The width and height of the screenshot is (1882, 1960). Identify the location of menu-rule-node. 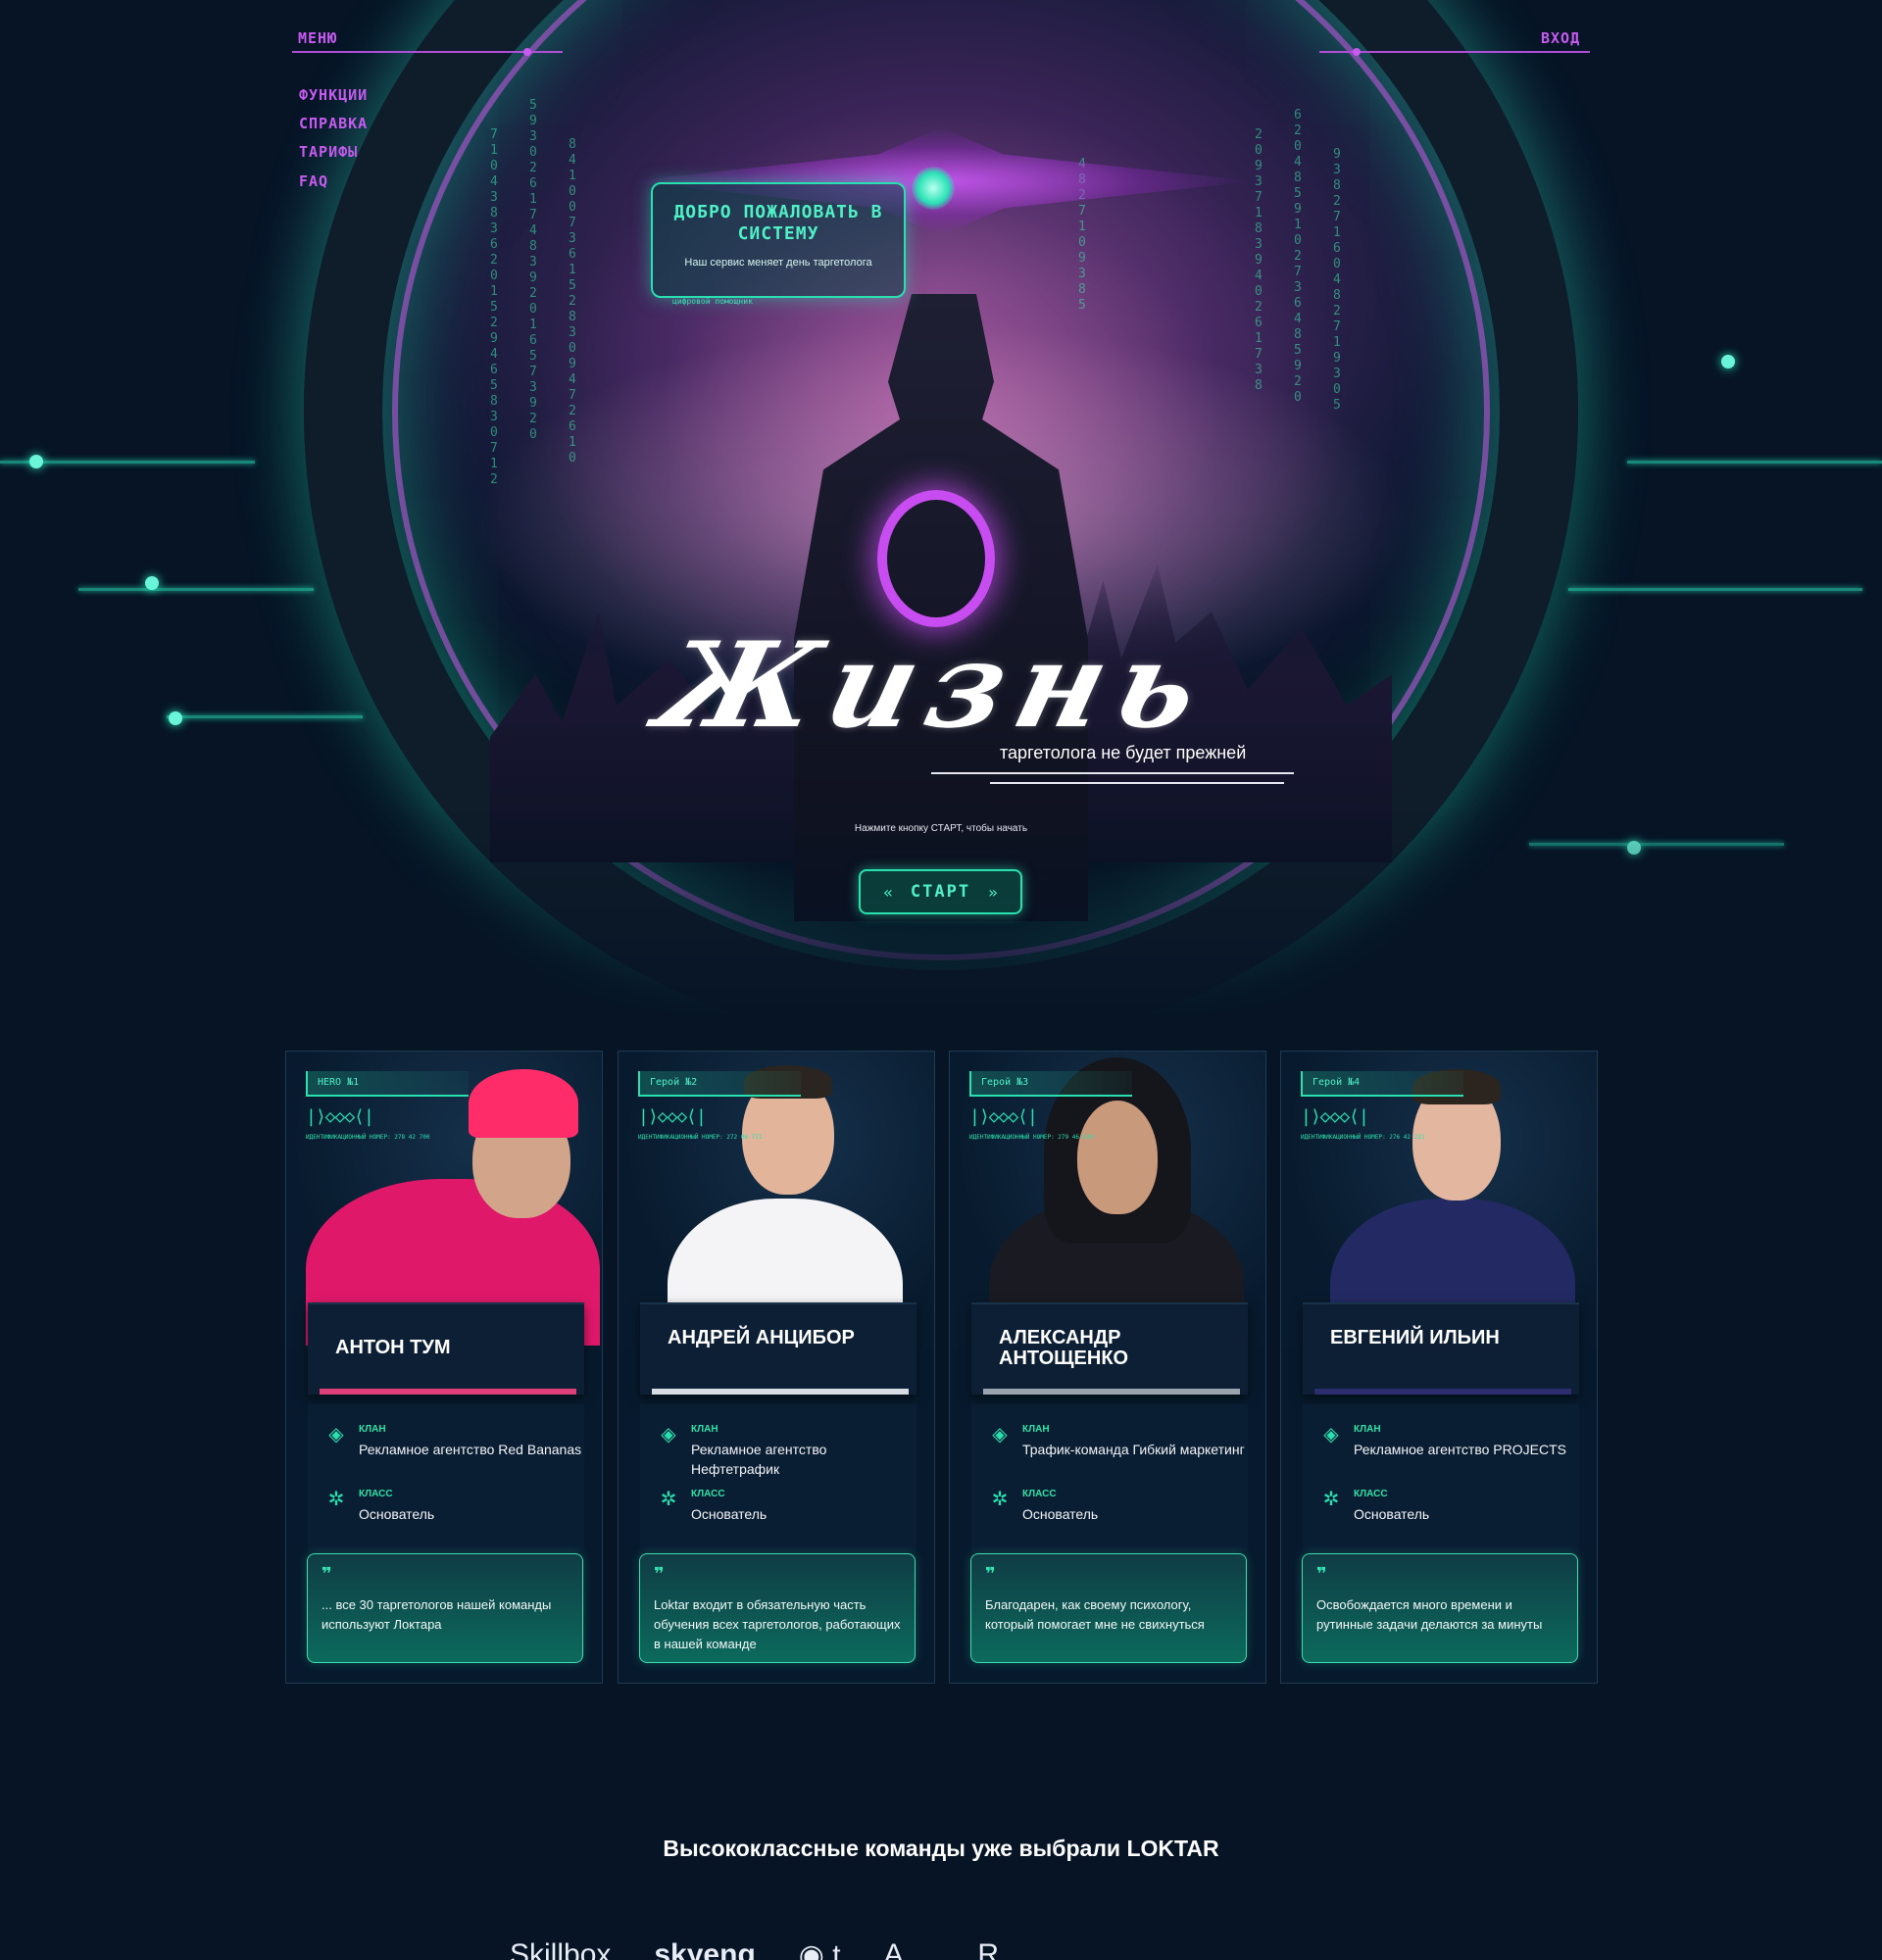
(527, 52).